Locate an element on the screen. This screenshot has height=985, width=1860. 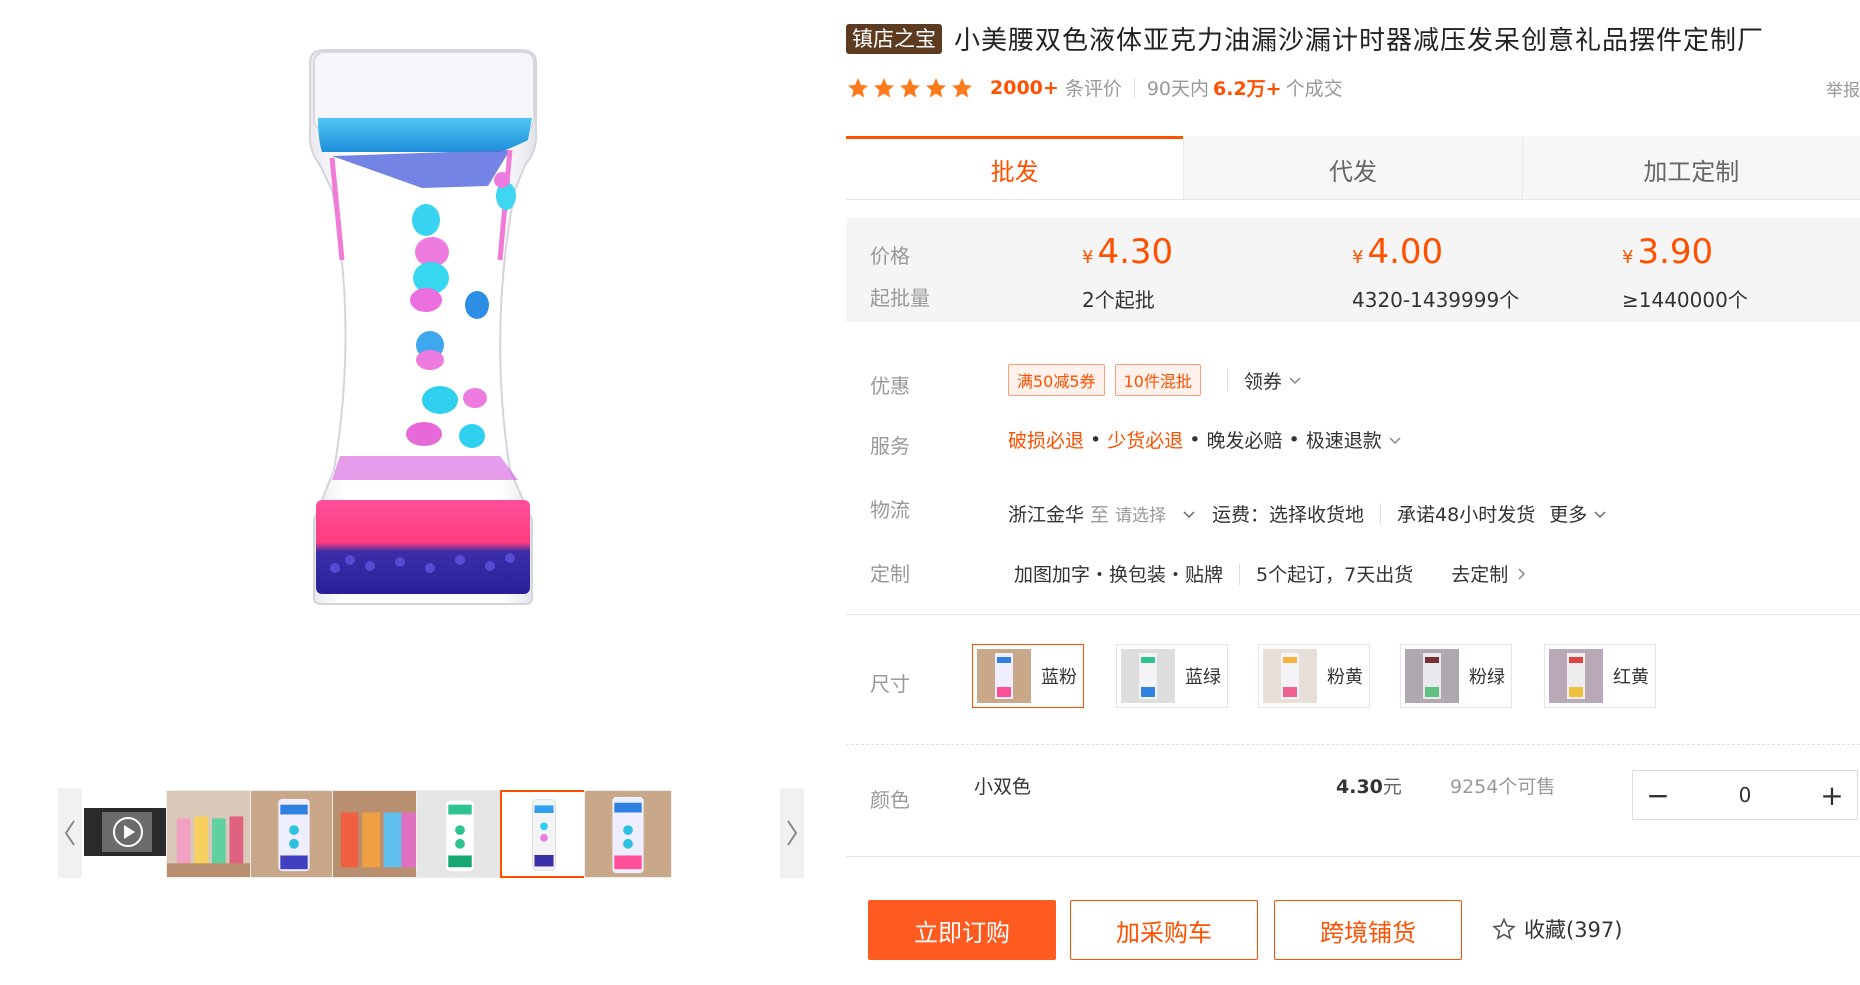
custom-options: 加图加字・换包装・贴牌 is located at coordinates (1119, 575).